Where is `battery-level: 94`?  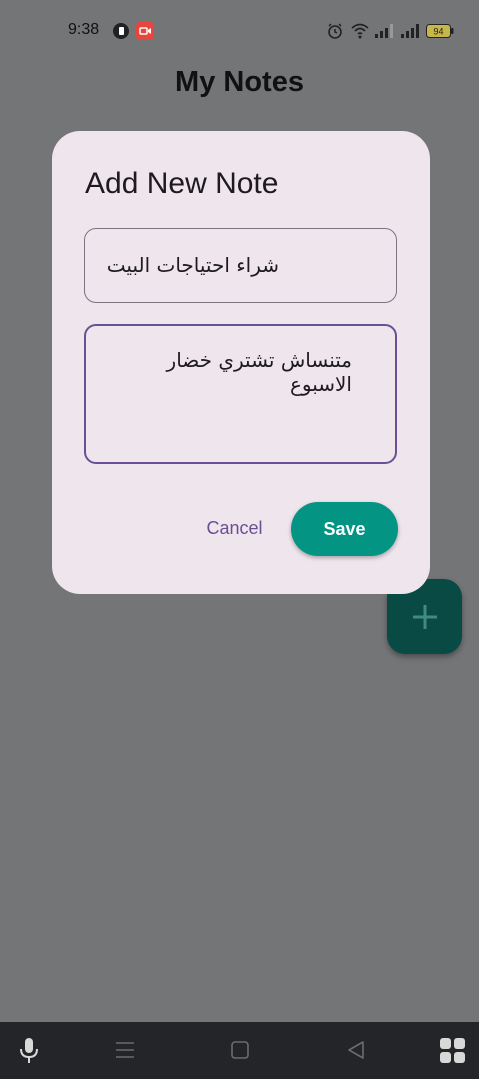
battery-level: 94 is located at coordinates (438, 32).